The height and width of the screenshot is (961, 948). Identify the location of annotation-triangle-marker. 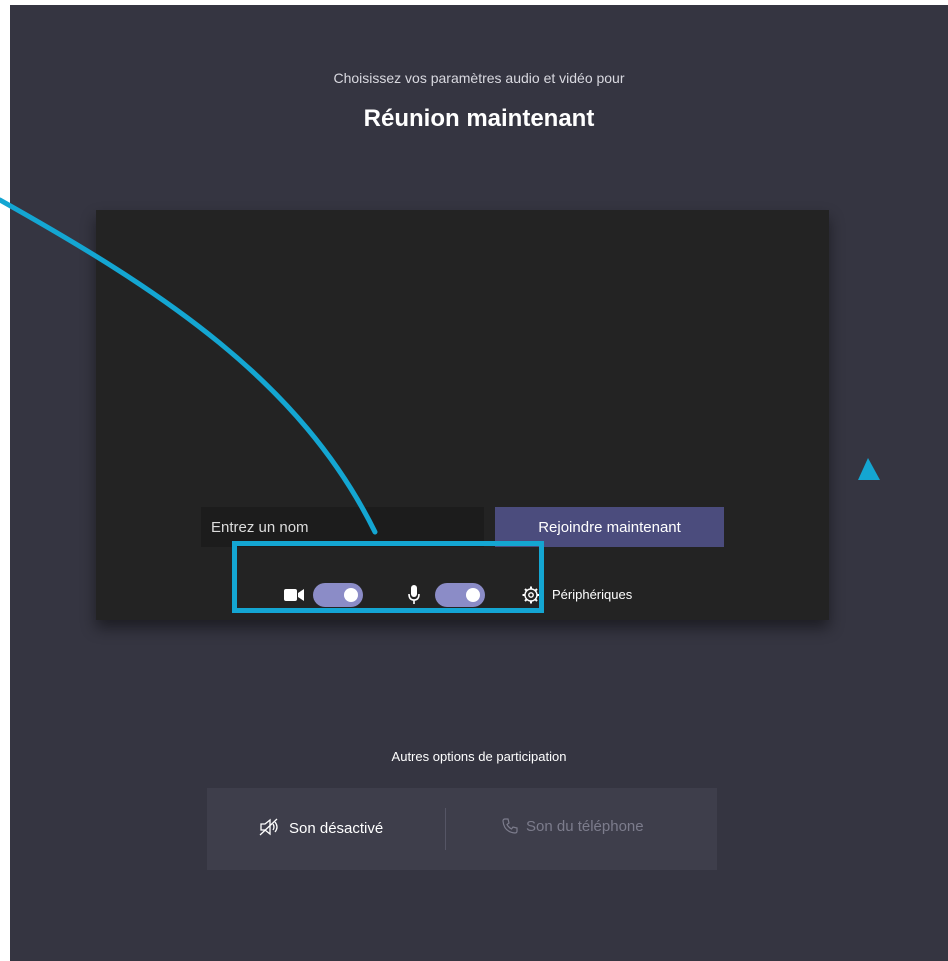
(869, 469).